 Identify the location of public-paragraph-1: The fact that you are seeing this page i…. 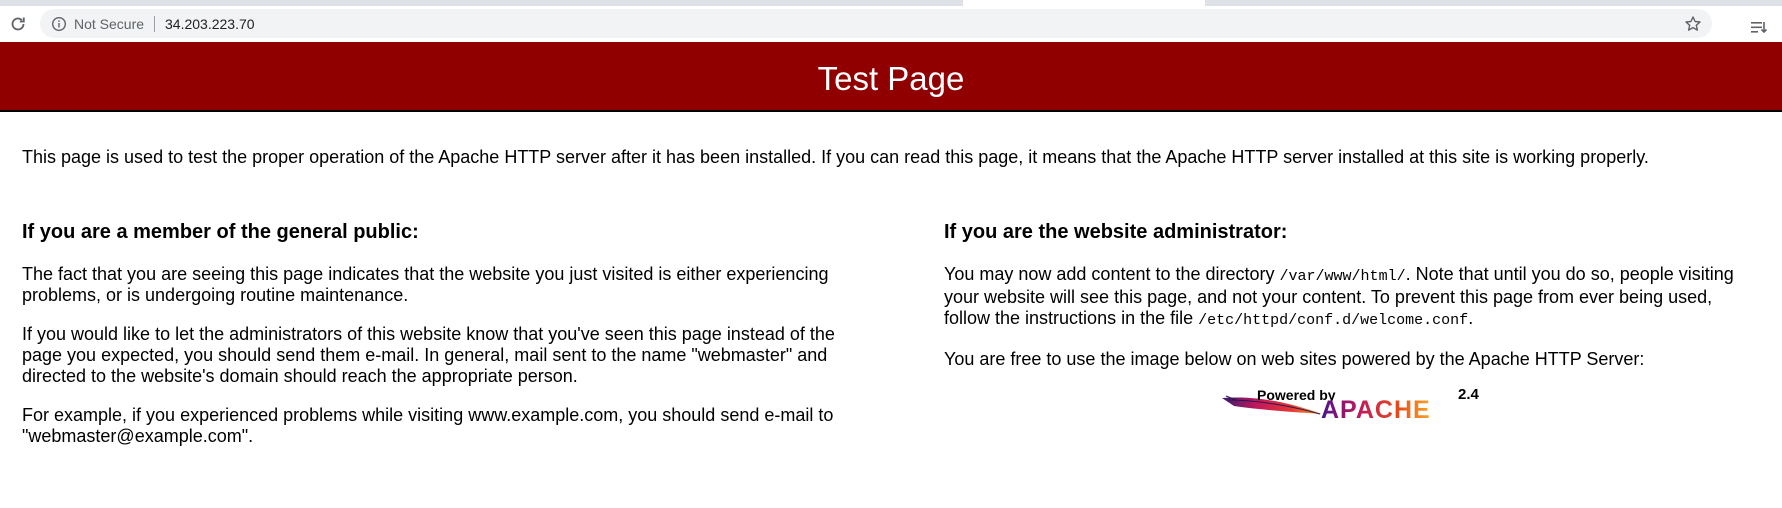
(425, 284).